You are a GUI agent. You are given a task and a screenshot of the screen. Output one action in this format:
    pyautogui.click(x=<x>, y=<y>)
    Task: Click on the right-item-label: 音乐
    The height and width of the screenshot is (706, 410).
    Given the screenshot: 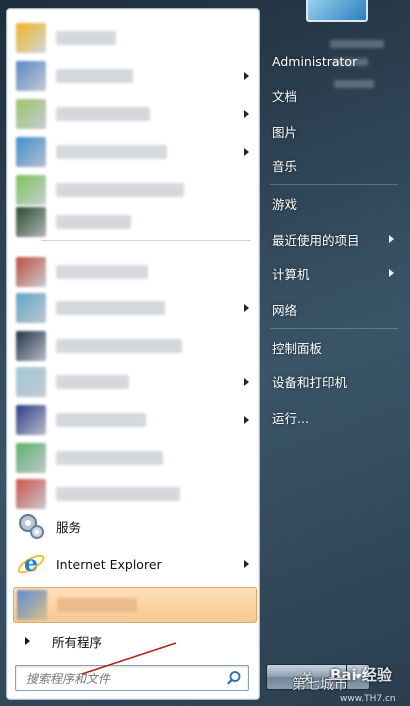 What is the action you would take?
    pyautogui.click(x=285, y=166)
    